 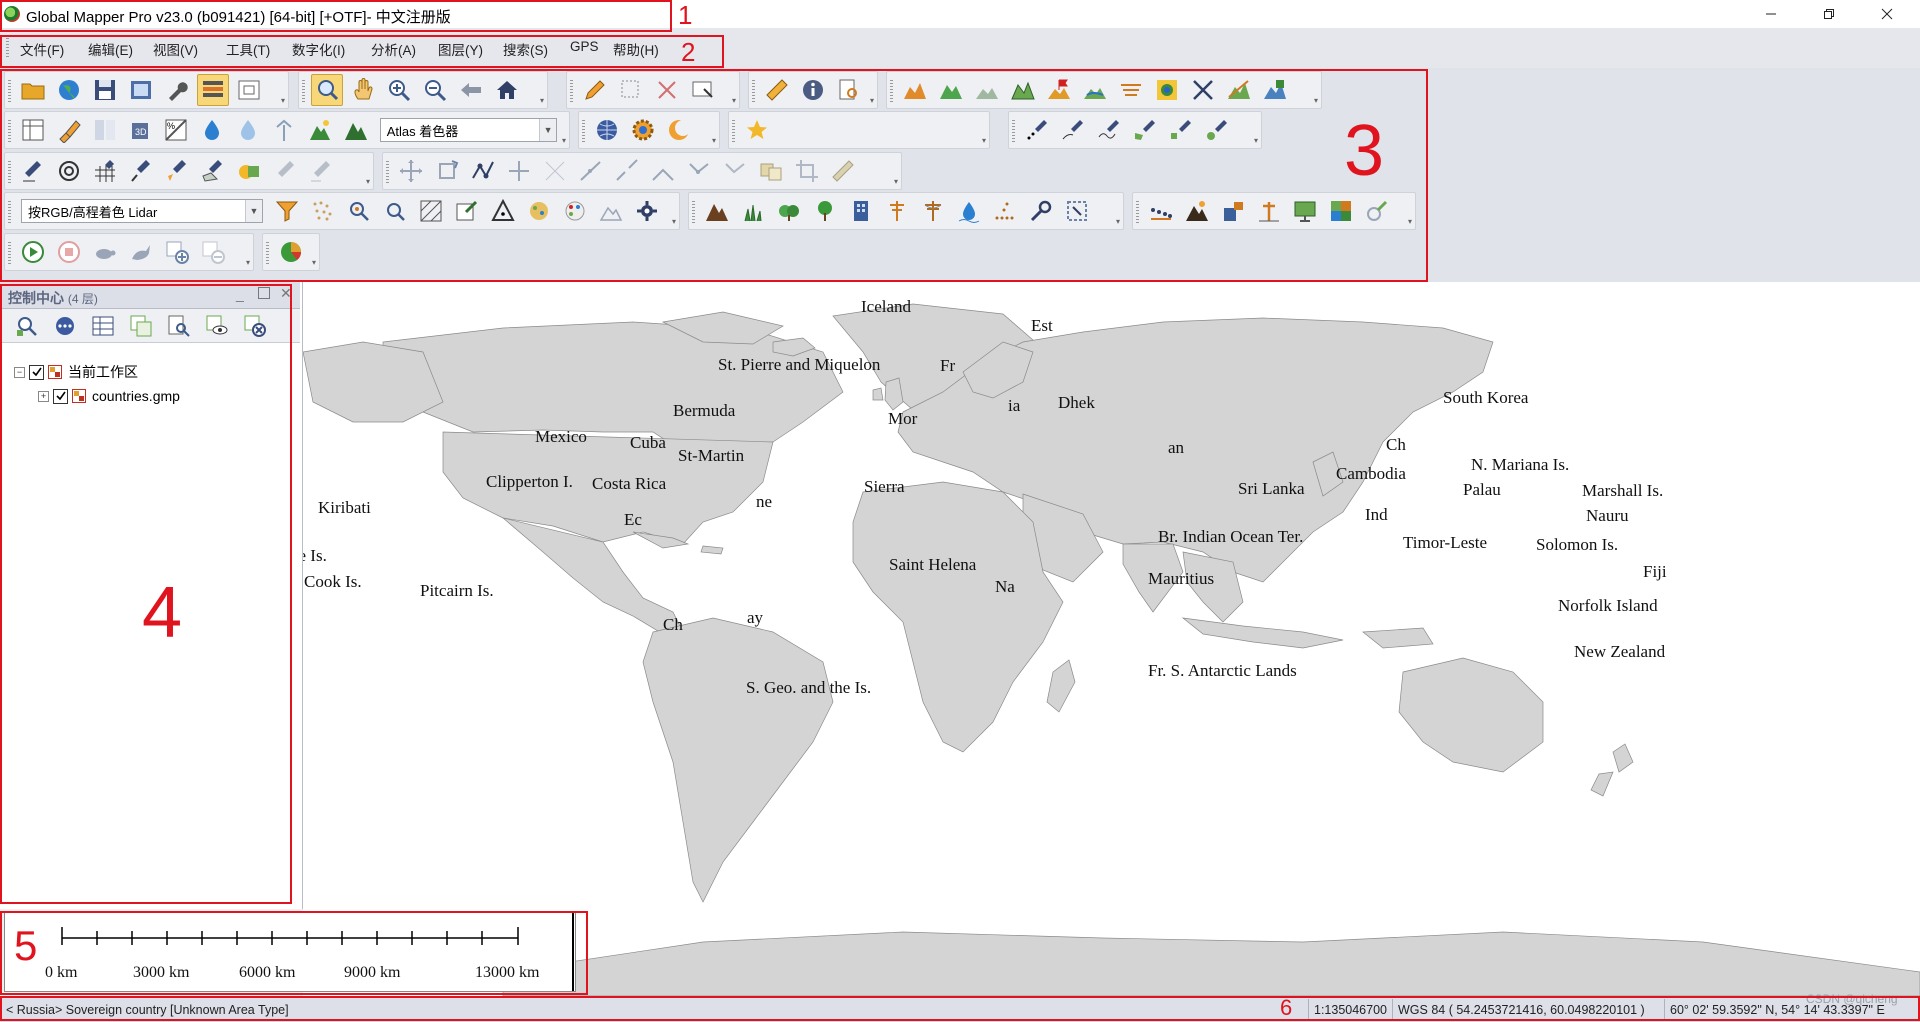 What do you see at coordinates (886, 306) in the screenshot?
I see `map-label: Iceland` at bounding box center [886, 306].